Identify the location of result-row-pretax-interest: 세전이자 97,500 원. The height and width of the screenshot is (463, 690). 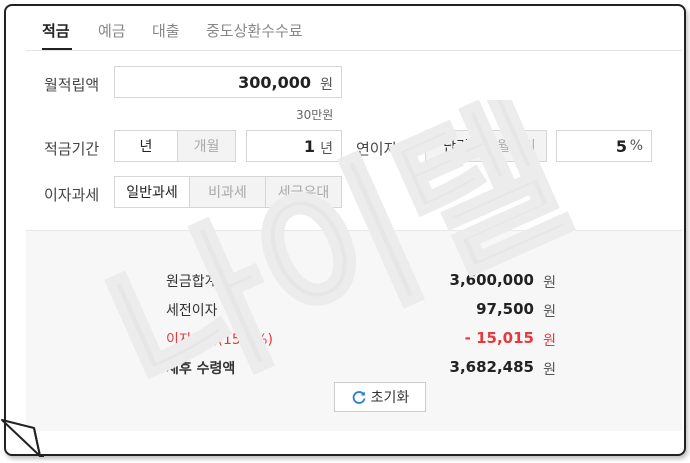
(361, 311).